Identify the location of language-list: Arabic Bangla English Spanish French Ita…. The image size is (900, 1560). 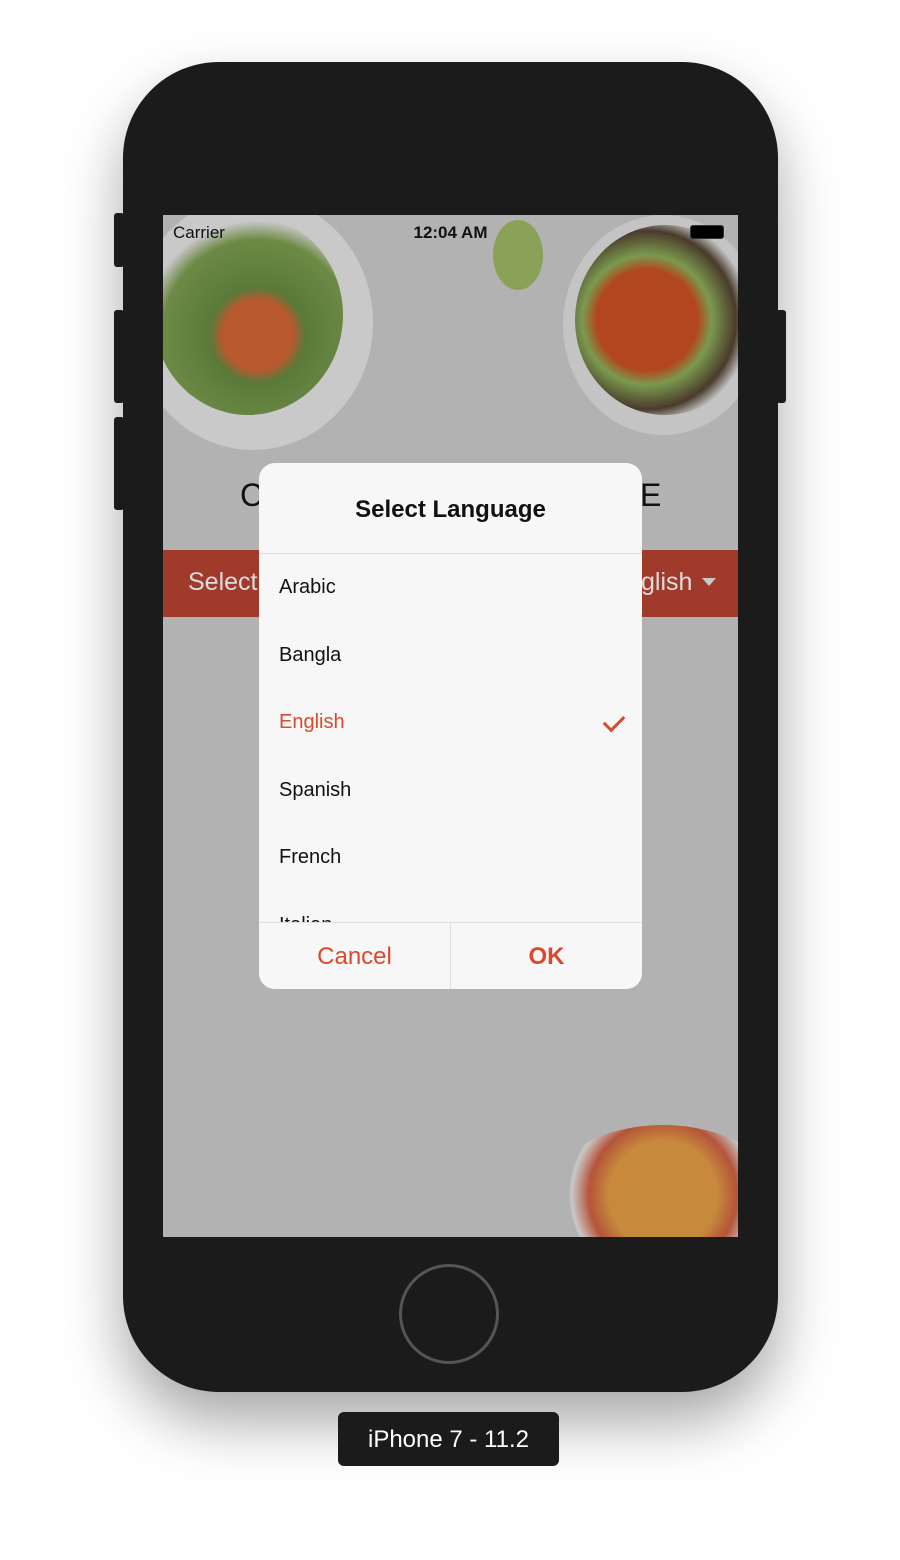
(450, 738).